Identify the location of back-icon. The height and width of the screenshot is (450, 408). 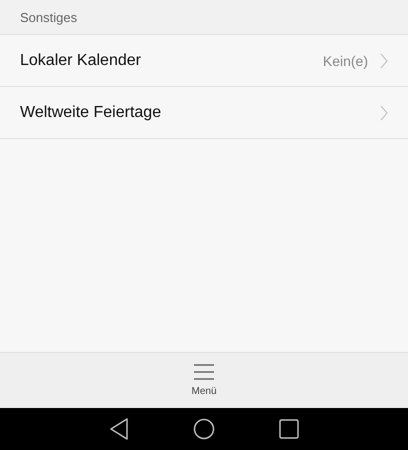
(119, 429).